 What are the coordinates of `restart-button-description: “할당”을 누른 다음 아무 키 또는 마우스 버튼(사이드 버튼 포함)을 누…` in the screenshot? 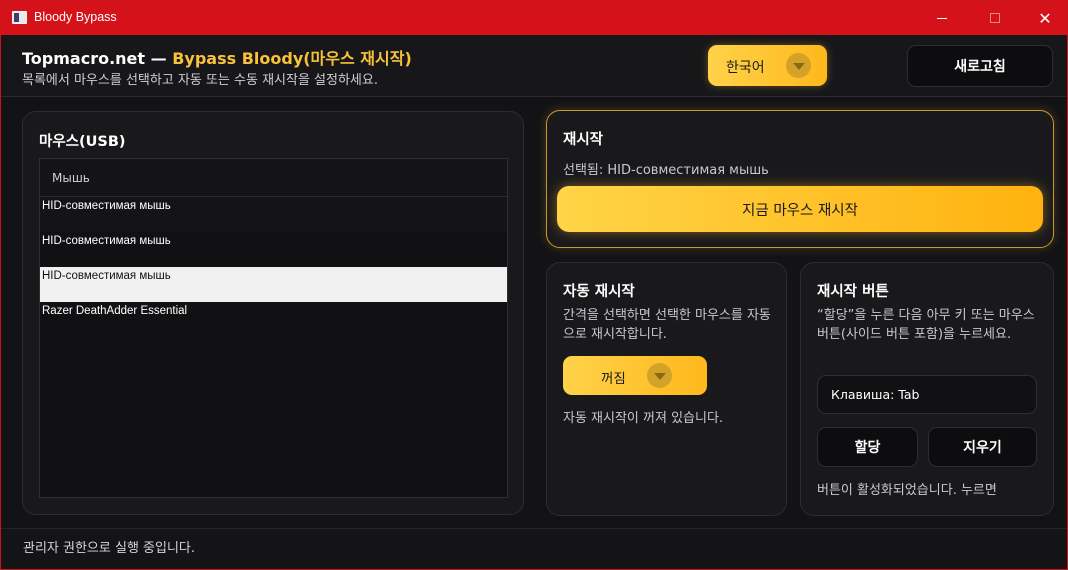 It's located at (926, 325).